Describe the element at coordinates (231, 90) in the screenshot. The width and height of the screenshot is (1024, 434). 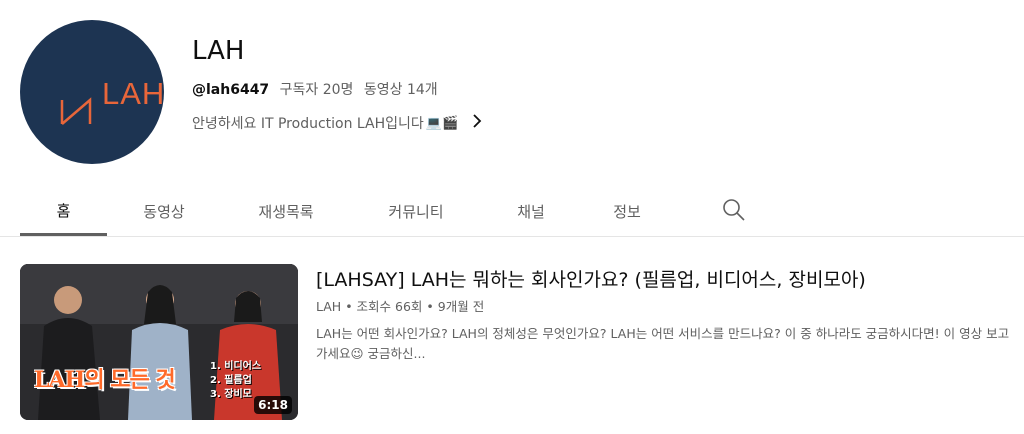
I see `channel-handle: @lah6447` at that location.